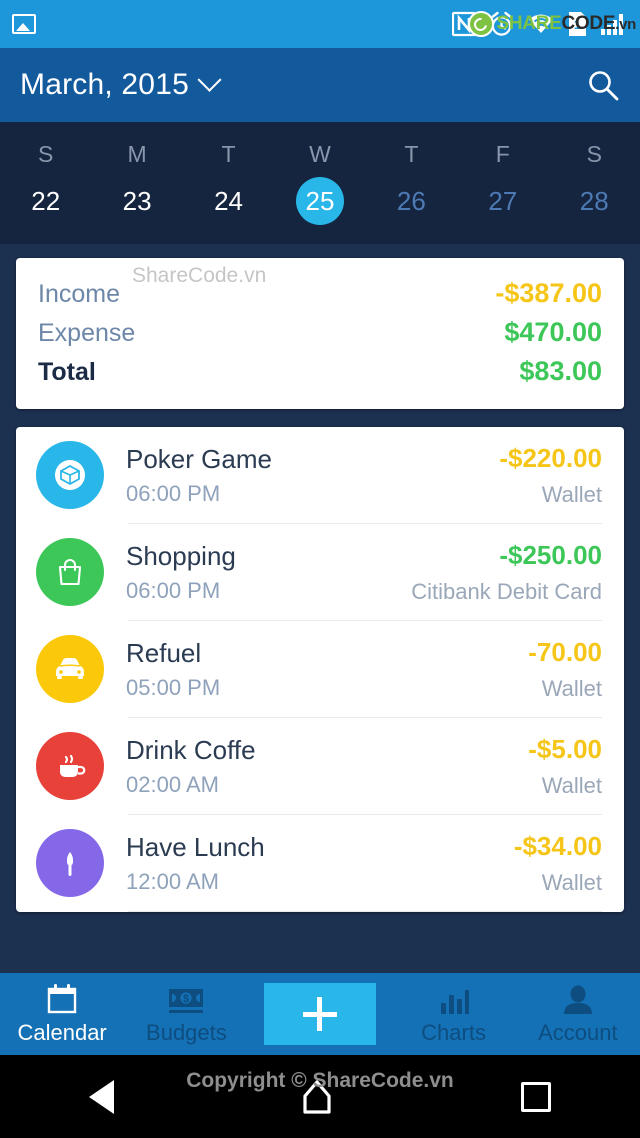 The width and height of the screenshot is (640, 1138). I want to click on day-cell-24: T 24, so click(228, 183).